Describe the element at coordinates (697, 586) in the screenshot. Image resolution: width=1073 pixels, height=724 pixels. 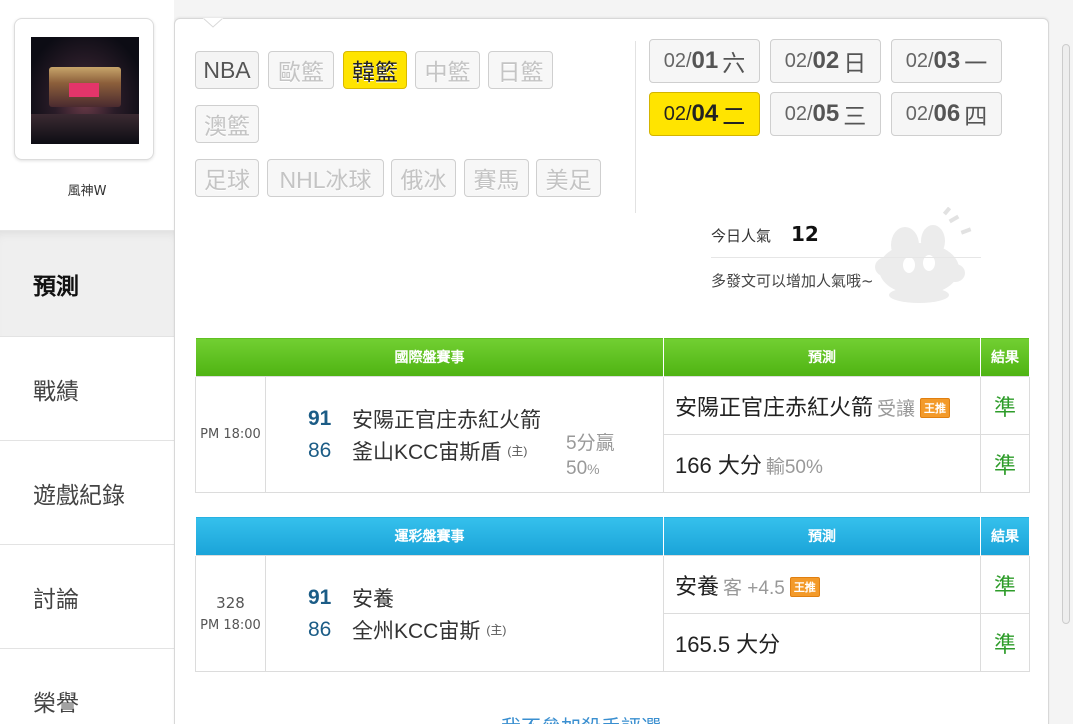
I see `prediction-main: 安養` at that location.